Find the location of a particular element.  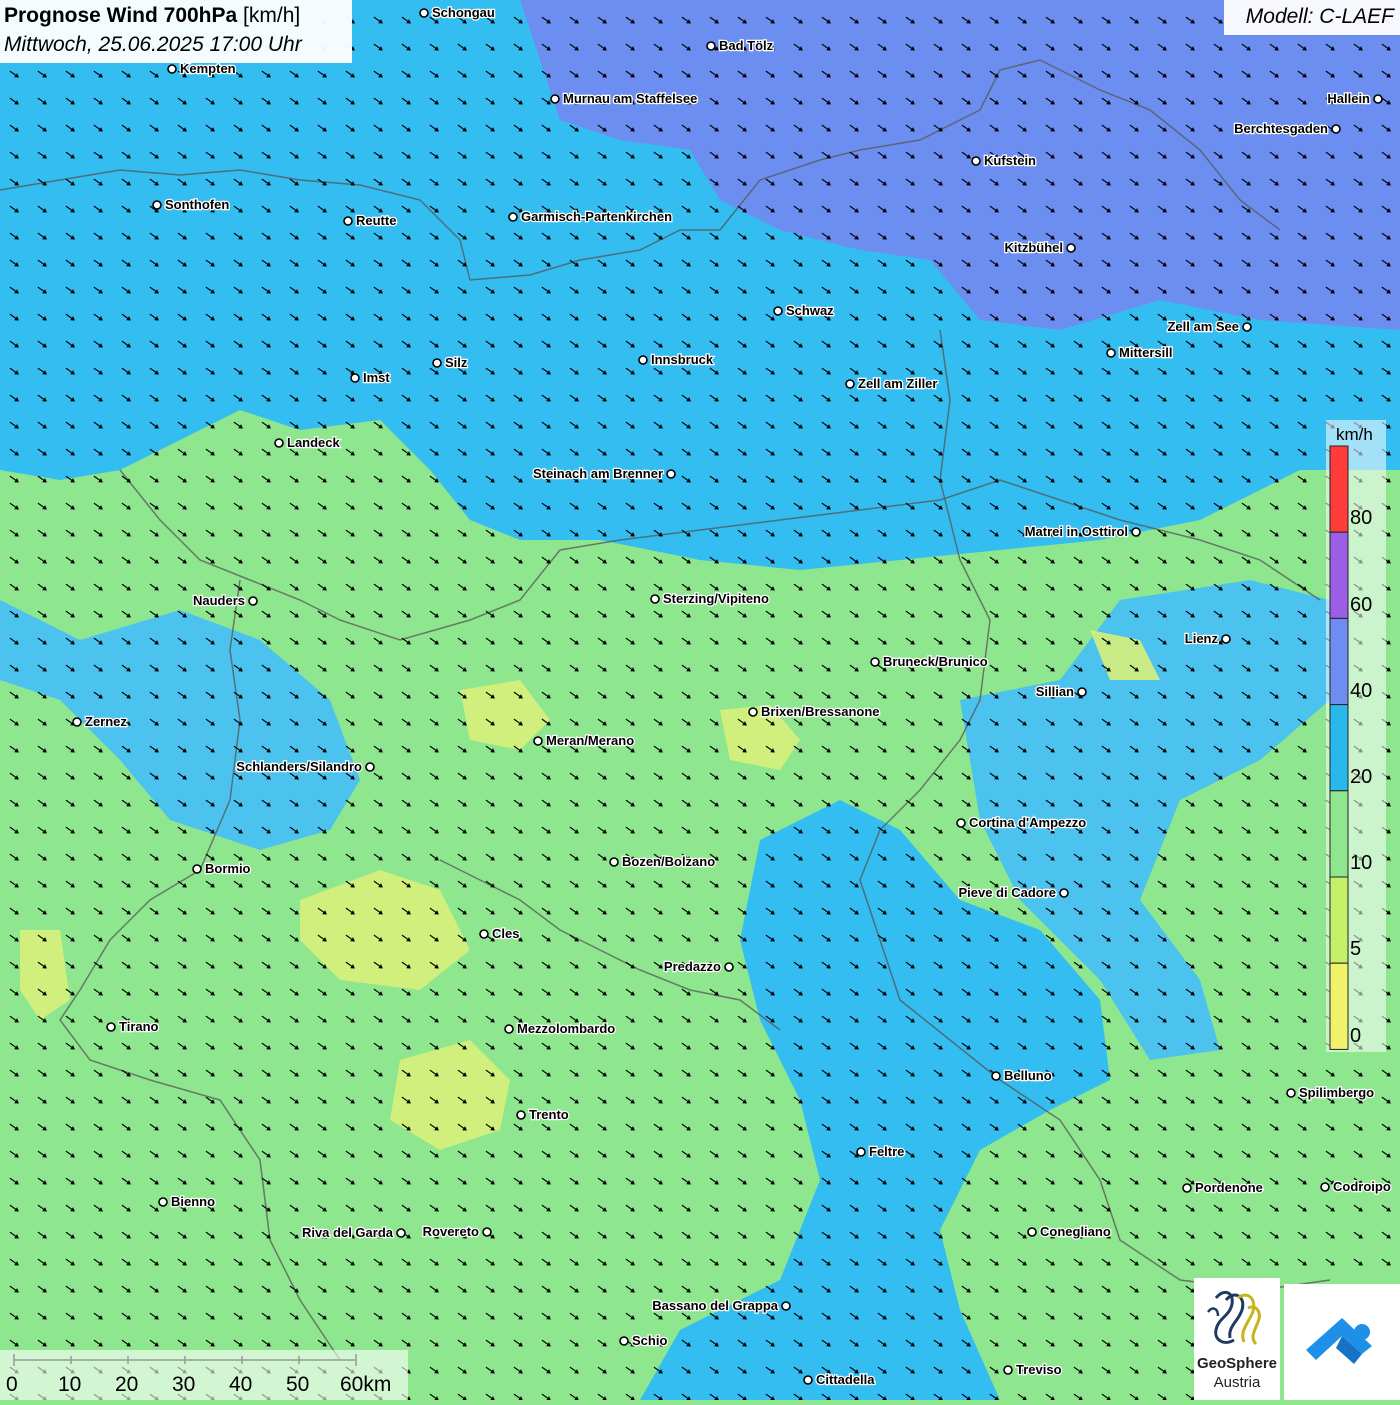

forecast-datetime: Mittwoch, 25.06.2025 17:00 Uhr is located at coordinates (153, 44).